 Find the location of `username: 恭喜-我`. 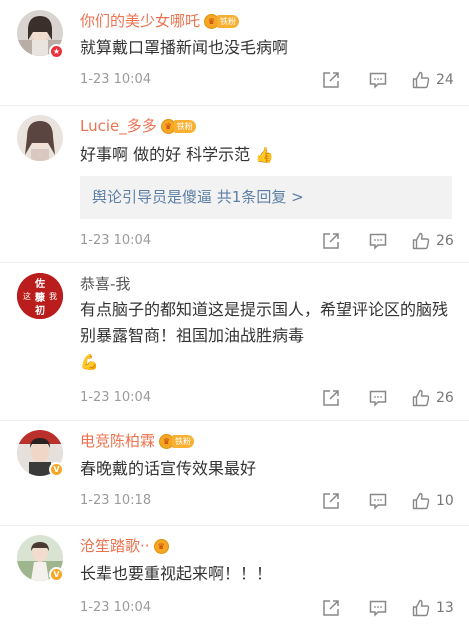

username: 恭喜-我 is located at coordinates (105, 284).